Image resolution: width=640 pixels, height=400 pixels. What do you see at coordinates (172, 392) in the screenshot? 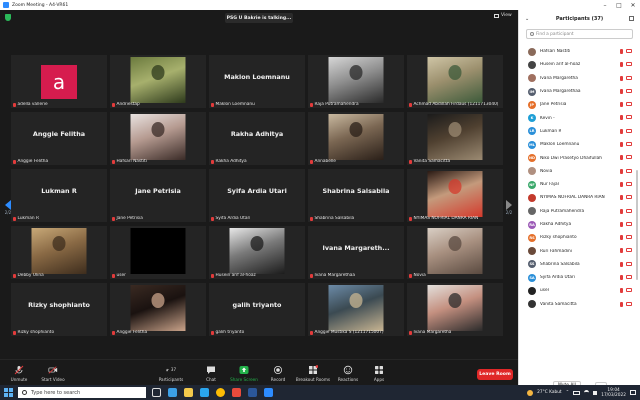
I see `edge-browser-icon` at bounding box center [172, 392].